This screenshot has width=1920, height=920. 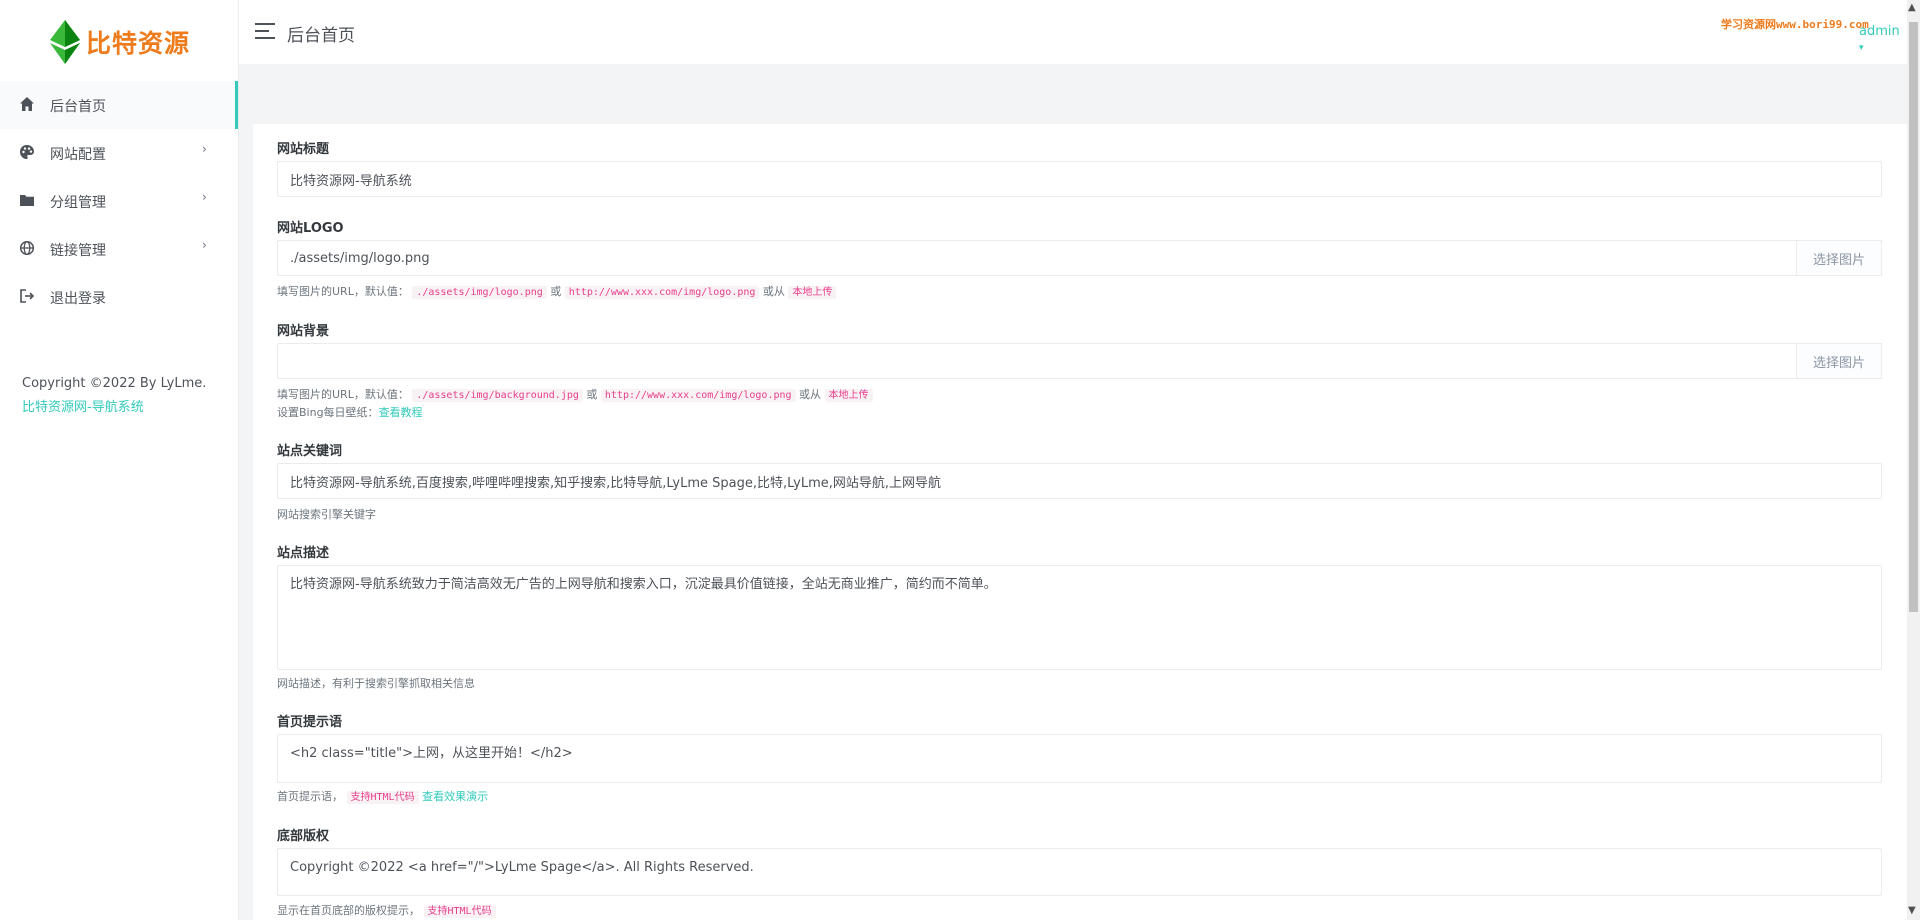 I want to click on copyright-link: 比特资源网-导航系统, so click(x=114, y=408).